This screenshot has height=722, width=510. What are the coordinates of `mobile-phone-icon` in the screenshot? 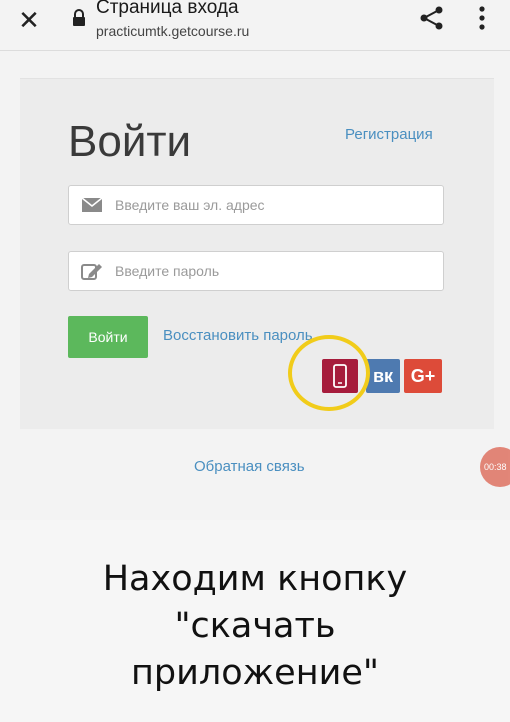 It's located at (340, 376).